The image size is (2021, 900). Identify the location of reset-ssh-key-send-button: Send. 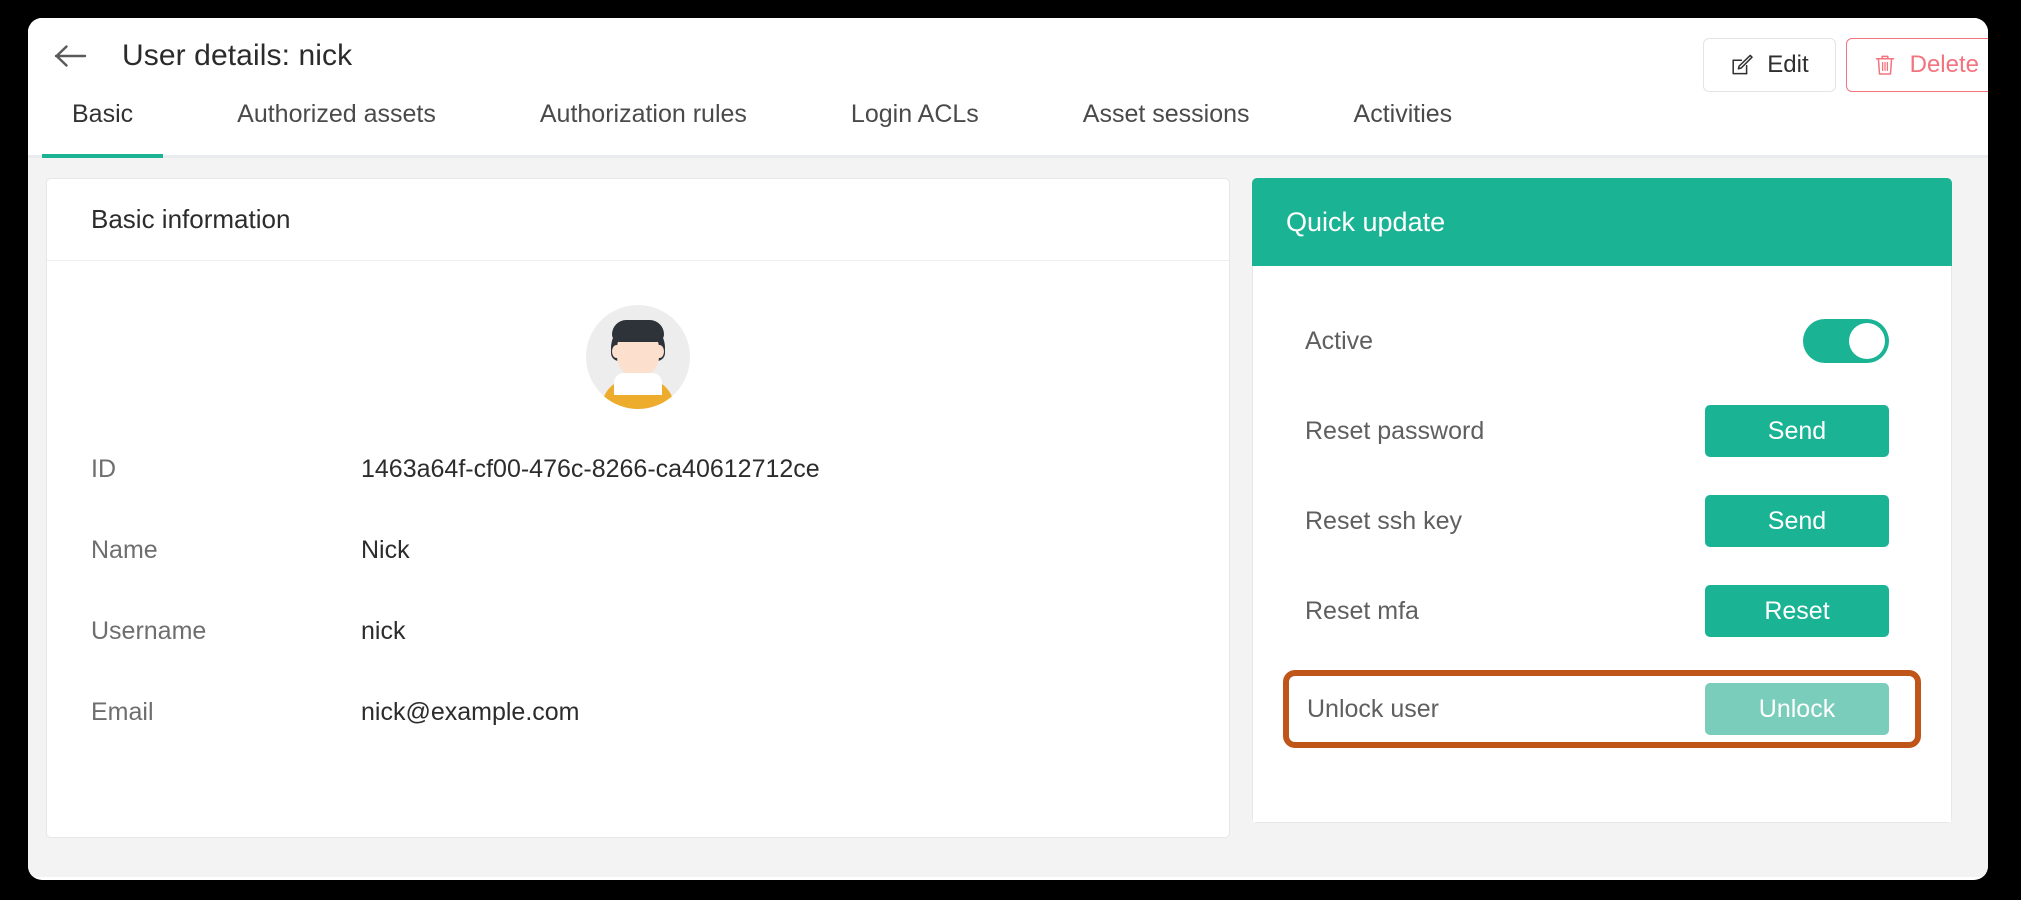
(1797, 521).